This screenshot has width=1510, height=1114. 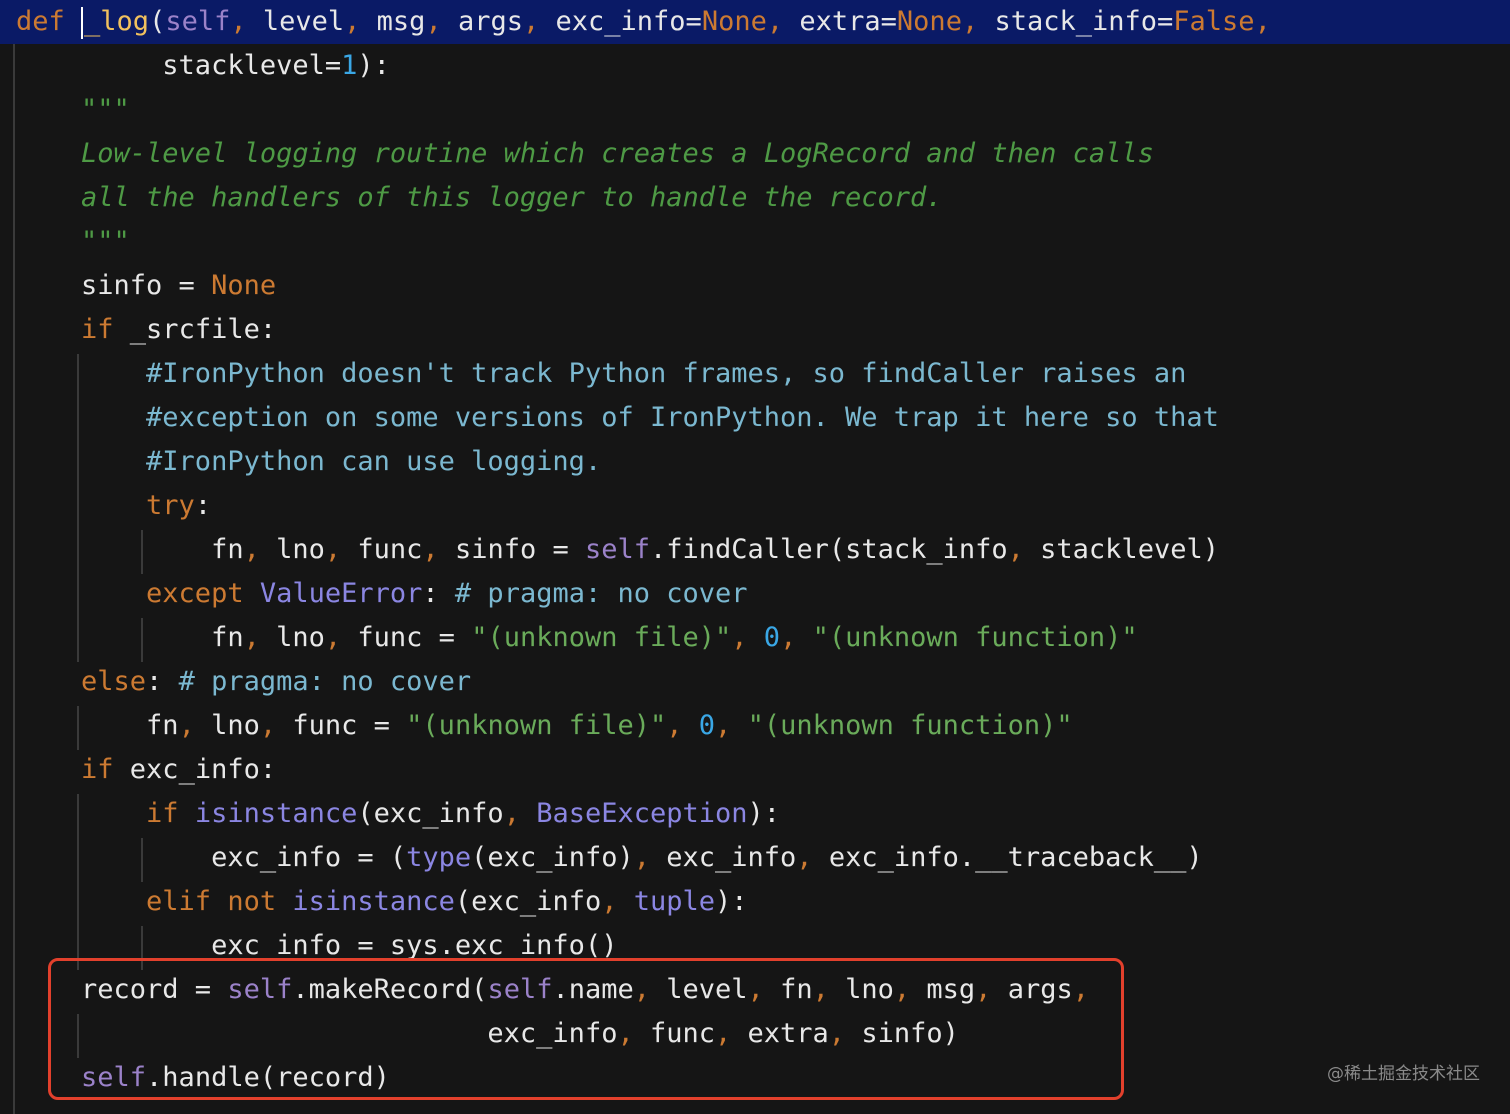 I want to click on code-token: ValueError, so click(x=341, y=593).